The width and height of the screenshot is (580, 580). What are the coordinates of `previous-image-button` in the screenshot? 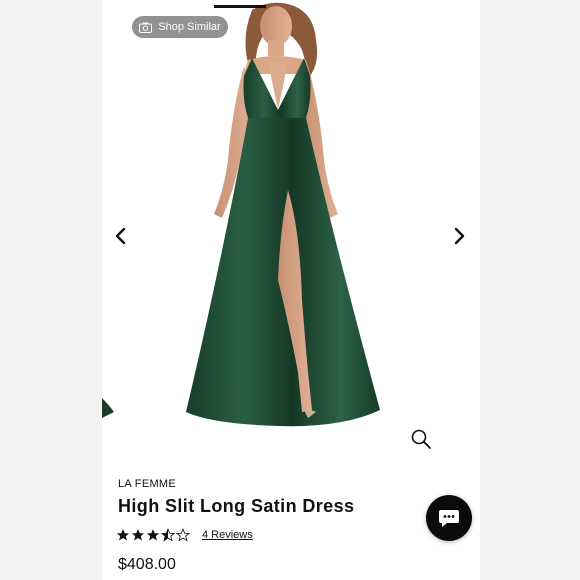 It's located at (120, 236).